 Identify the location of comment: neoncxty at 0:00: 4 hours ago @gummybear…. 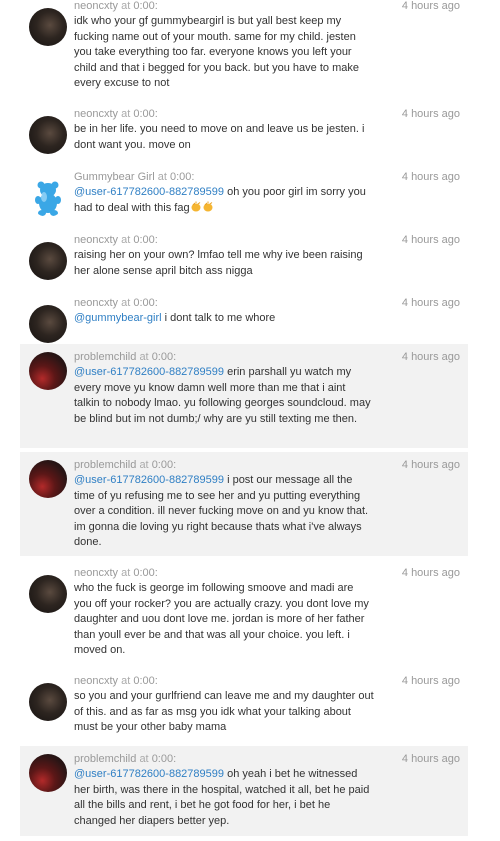
(244, 320).